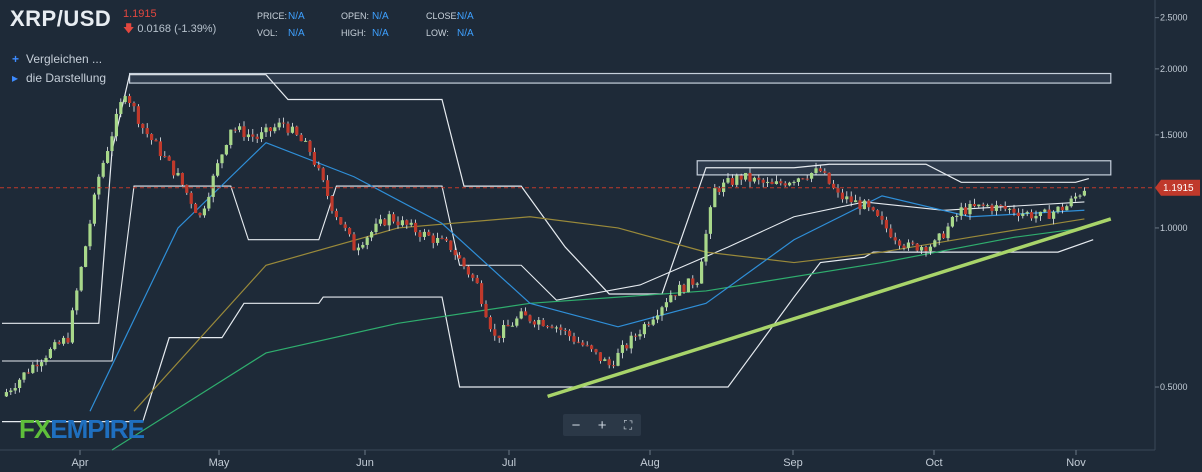 The image size is (1202, 472). I want to click on display-button: ▸ die Darstellung, so click(59, 78).